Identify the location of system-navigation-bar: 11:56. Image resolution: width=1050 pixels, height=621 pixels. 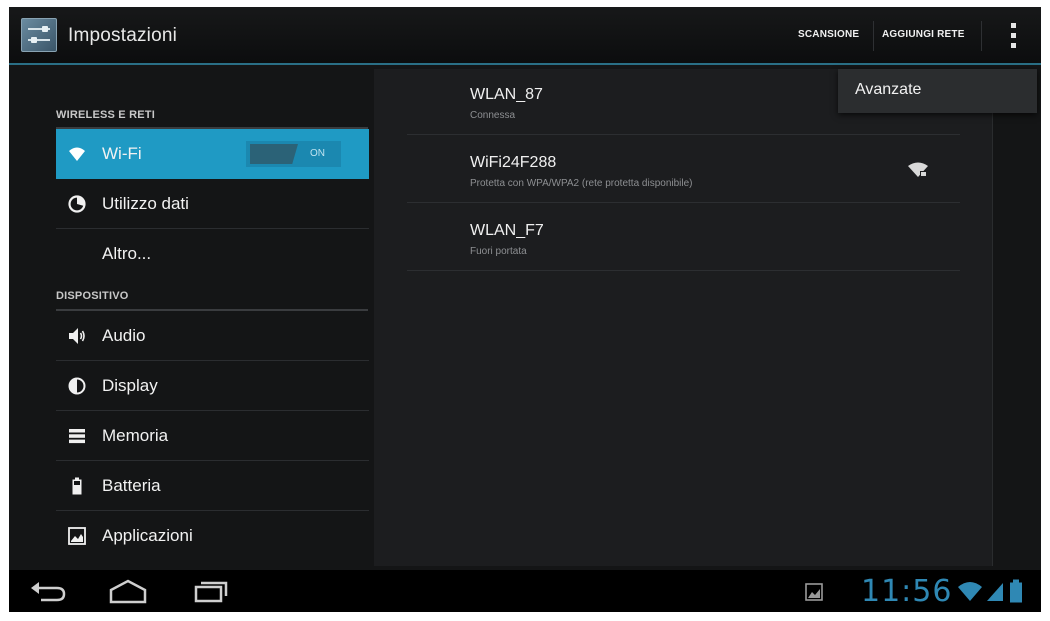
(525, 591).